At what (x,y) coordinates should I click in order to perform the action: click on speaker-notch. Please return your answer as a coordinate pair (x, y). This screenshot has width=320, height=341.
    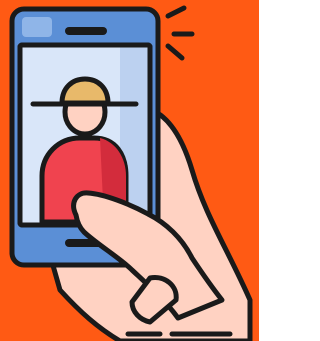
    Looking at the image, I should click on (86, 31).